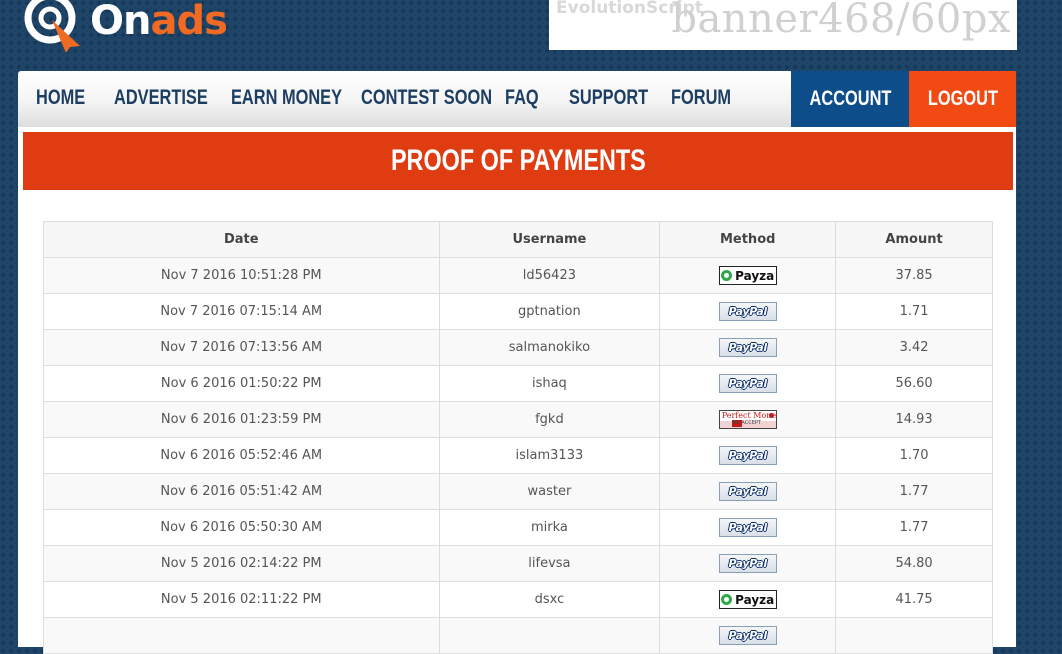 This screenshot has height=654, width=1062. Describe the element at coordinates (549, 491) in the screenshot. I see `cell-username: waster` at that location.